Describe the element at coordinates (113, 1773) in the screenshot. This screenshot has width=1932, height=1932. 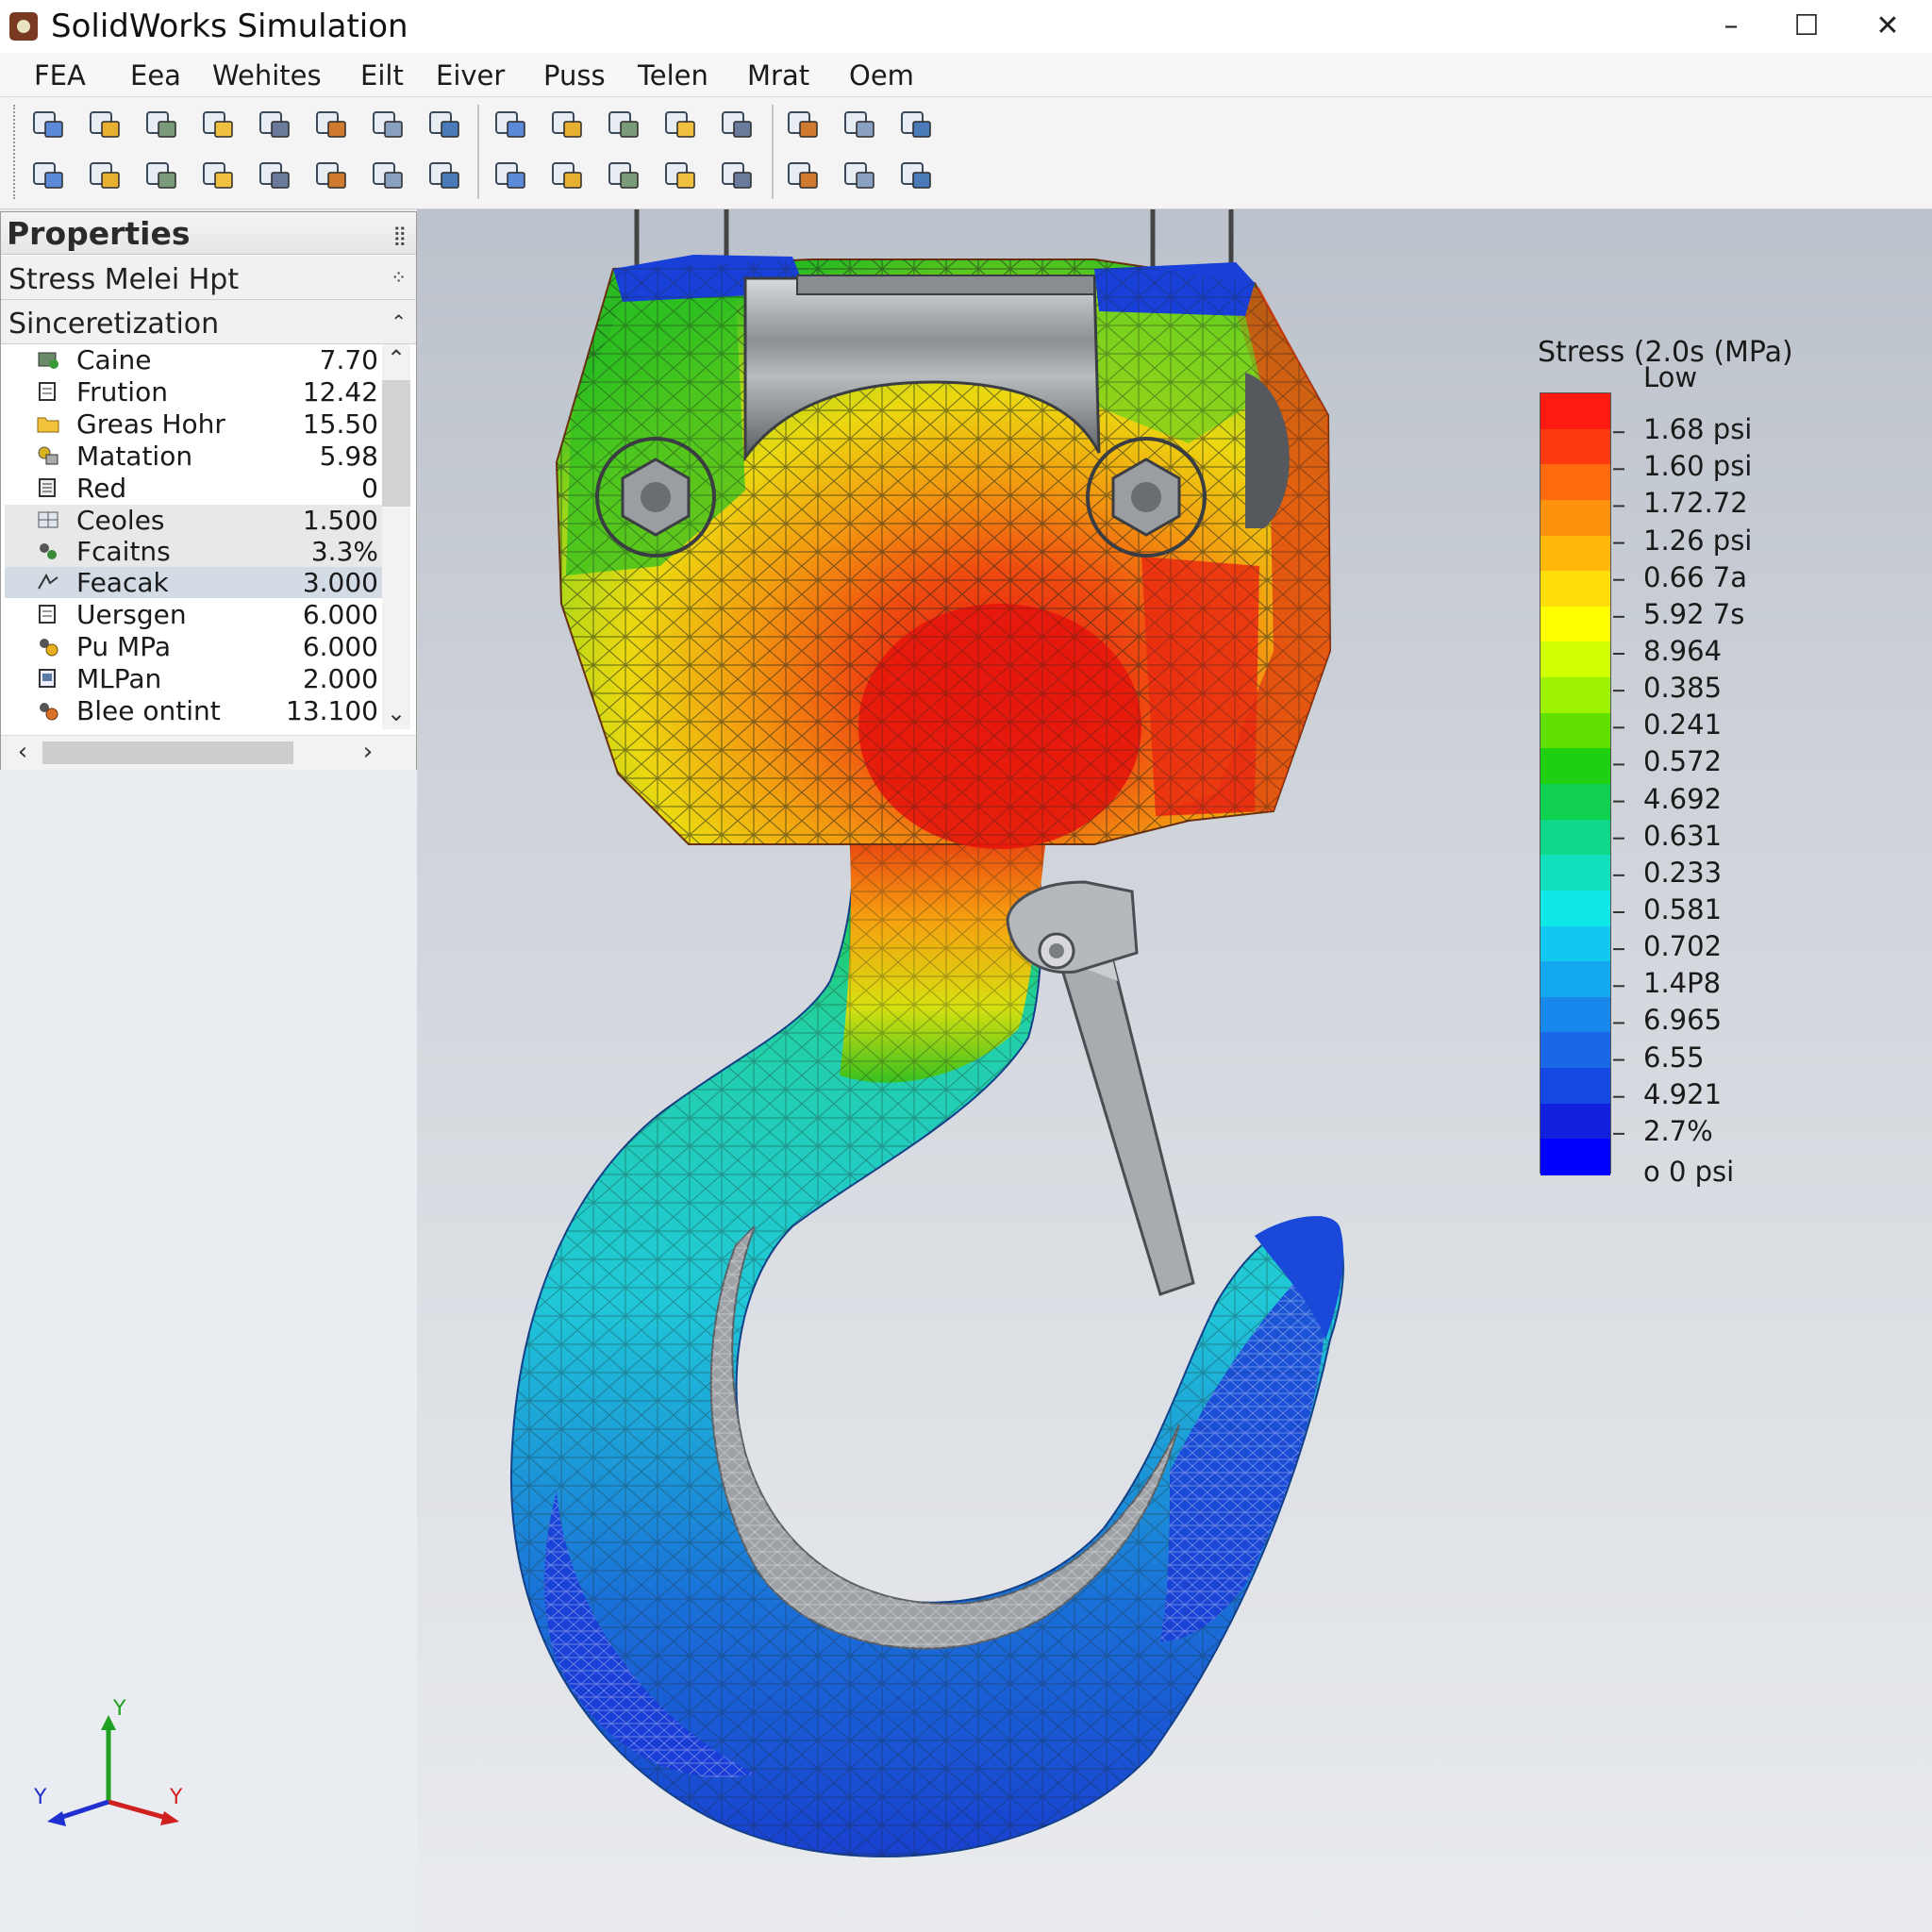
I see `axis-triad: Y Y Y` at that location.